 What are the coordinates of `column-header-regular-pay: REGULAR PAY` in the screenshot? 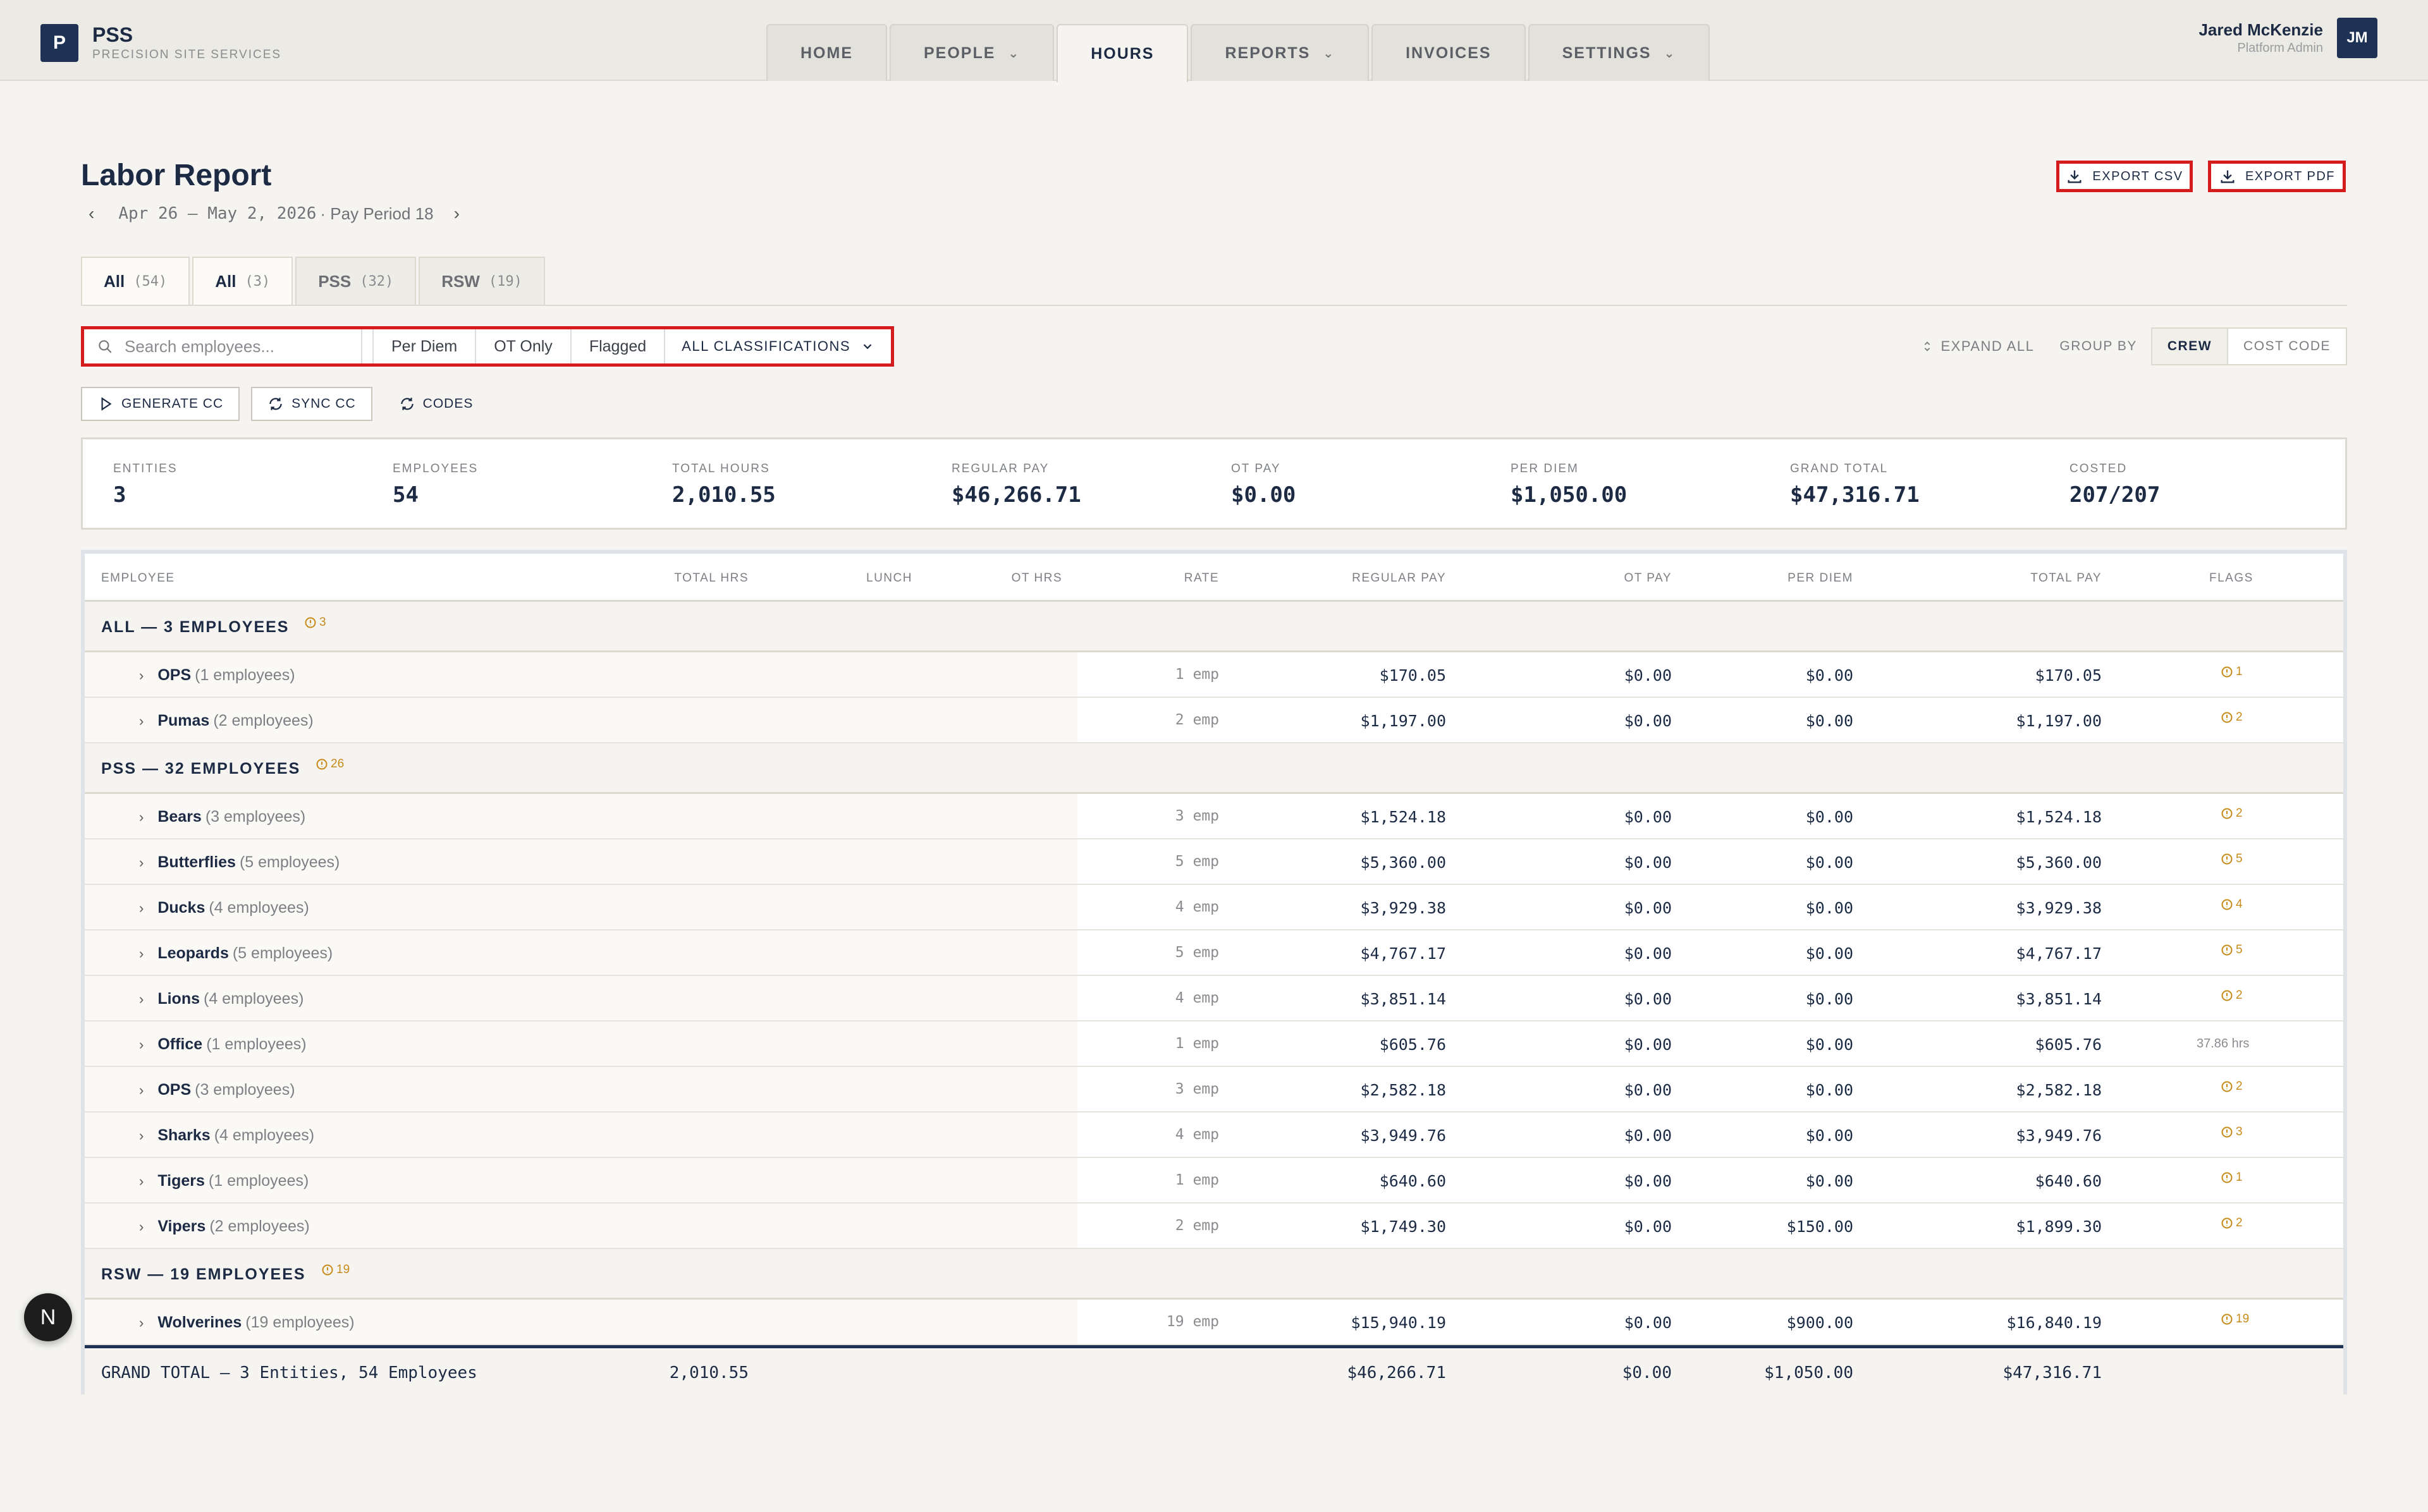 It's located at (1399, 578).